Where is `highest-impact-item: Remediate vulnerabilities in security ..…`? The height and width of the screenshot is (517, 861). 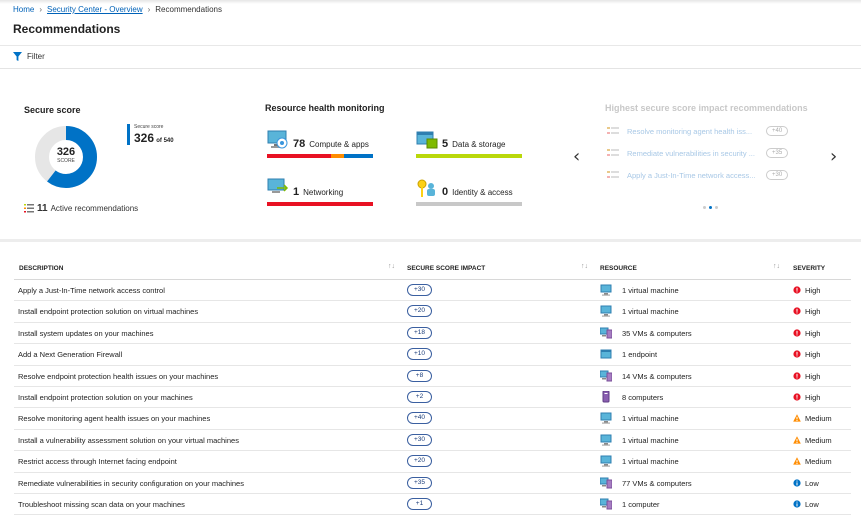
highest-impact-item: Remediate vulnerabilities in security ..… is located at coordinates (702, 153).